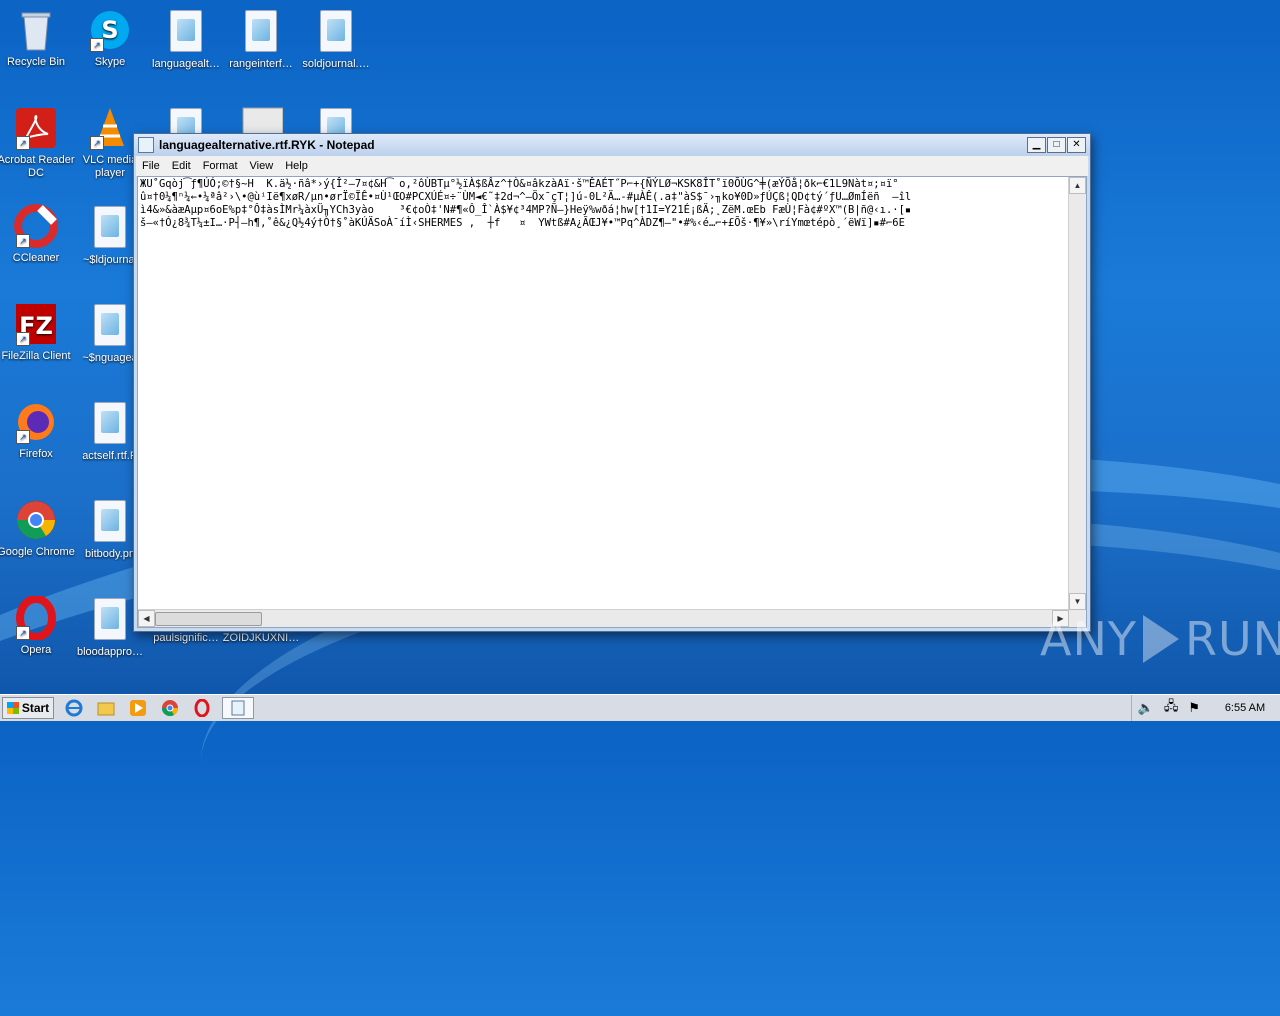  Describe the element at coordinates (36, 226) in the screenshot. I see `ccleaner-icon: ↗` at that location.